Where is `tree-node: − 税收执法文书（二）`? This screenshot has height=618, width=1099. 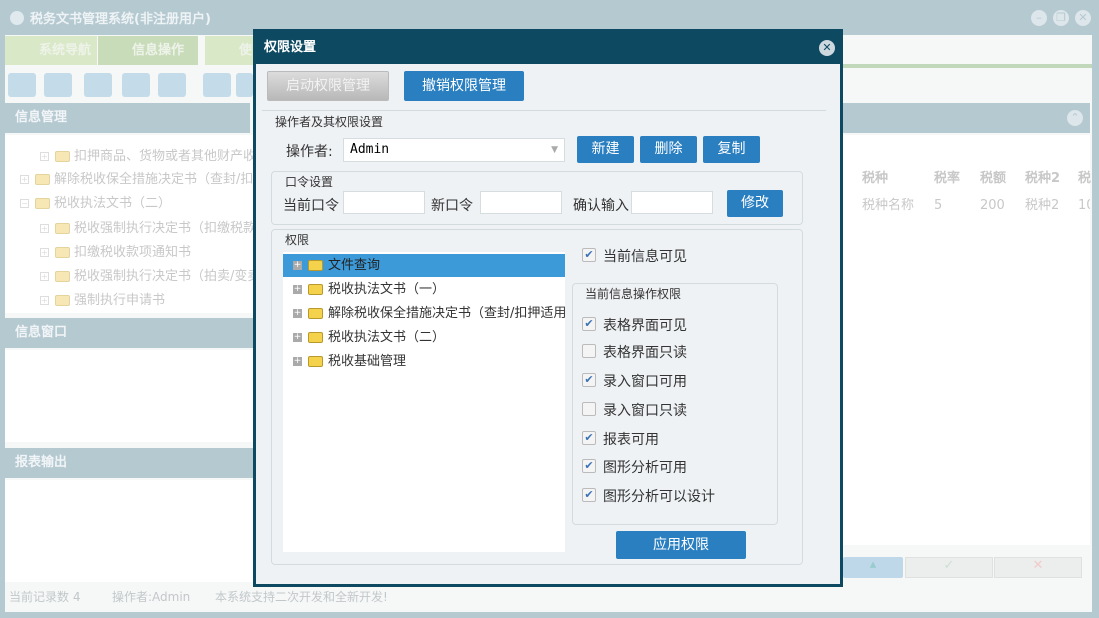
tree-node: − 税收执法文书（二） is located at coordinates (95, 201).